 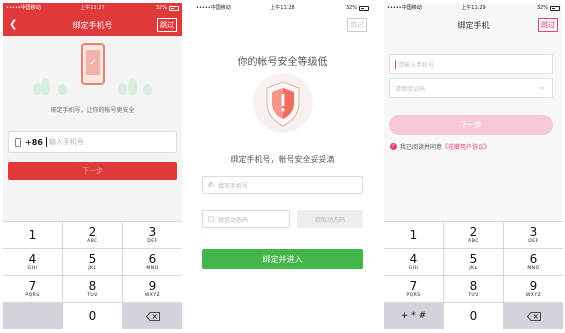 I want to click on key-blank, so click(x=32, y=316).